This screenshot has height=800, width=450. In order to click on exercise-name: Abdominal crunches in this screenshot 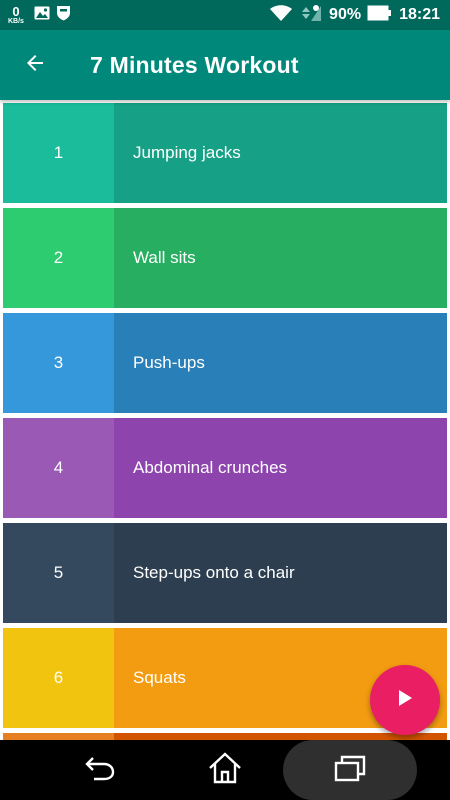, I will do `click(280, 468)`.